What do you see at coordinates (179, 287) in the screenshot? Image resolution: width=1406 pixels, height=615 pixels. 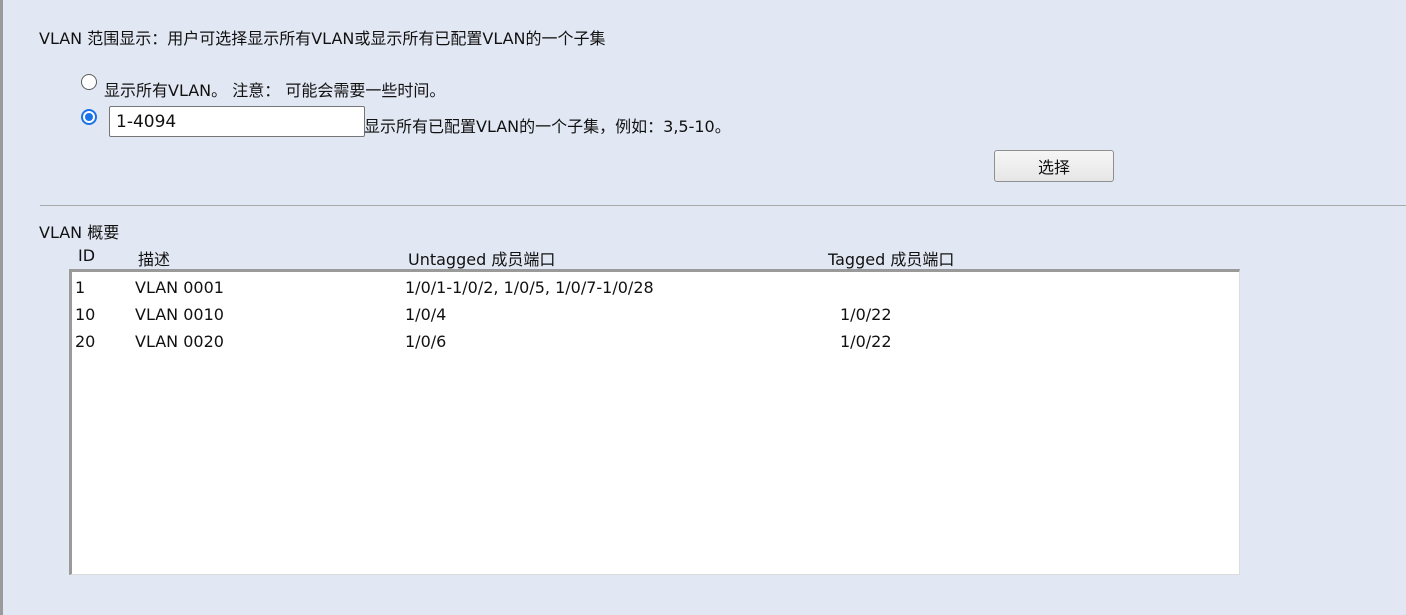 I see `vlan-description: VLAN 0001` at bounding box center [179, 287].